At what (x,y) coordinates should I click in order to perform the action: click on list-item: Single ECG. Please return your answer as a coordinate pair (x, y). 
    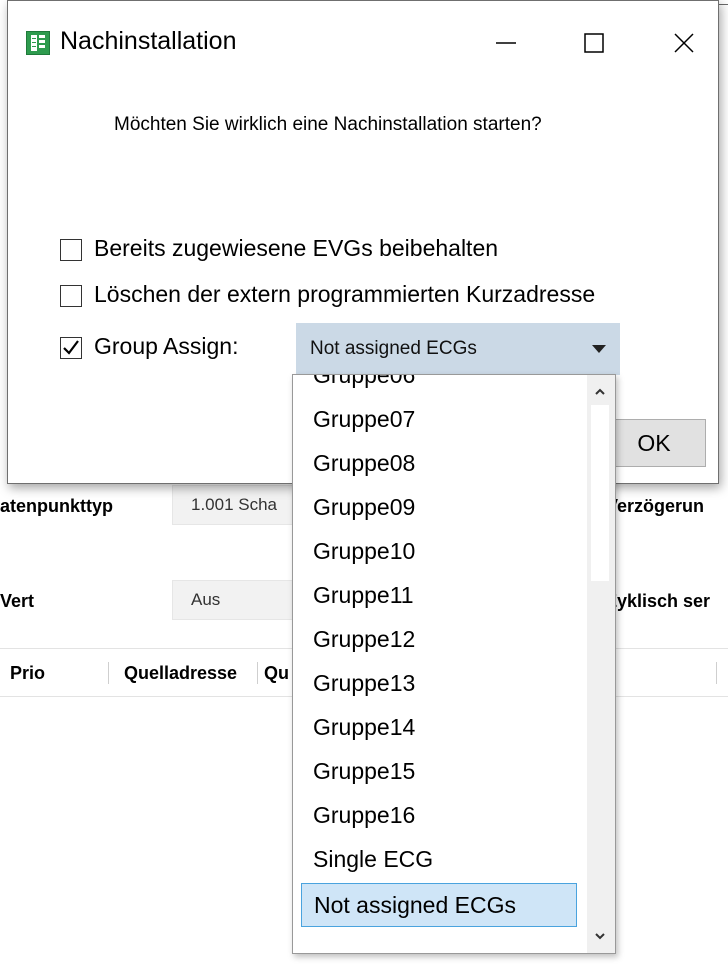
    Looking at the image, I should click on (439, 859).